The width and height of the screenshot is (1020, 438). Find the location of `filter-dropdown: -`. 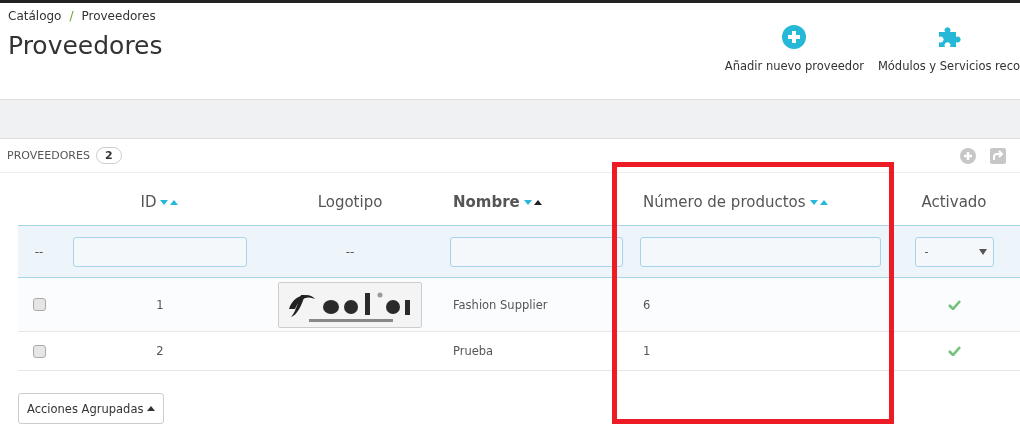

filter-dropdown: - is located at coordinates (954, 251).